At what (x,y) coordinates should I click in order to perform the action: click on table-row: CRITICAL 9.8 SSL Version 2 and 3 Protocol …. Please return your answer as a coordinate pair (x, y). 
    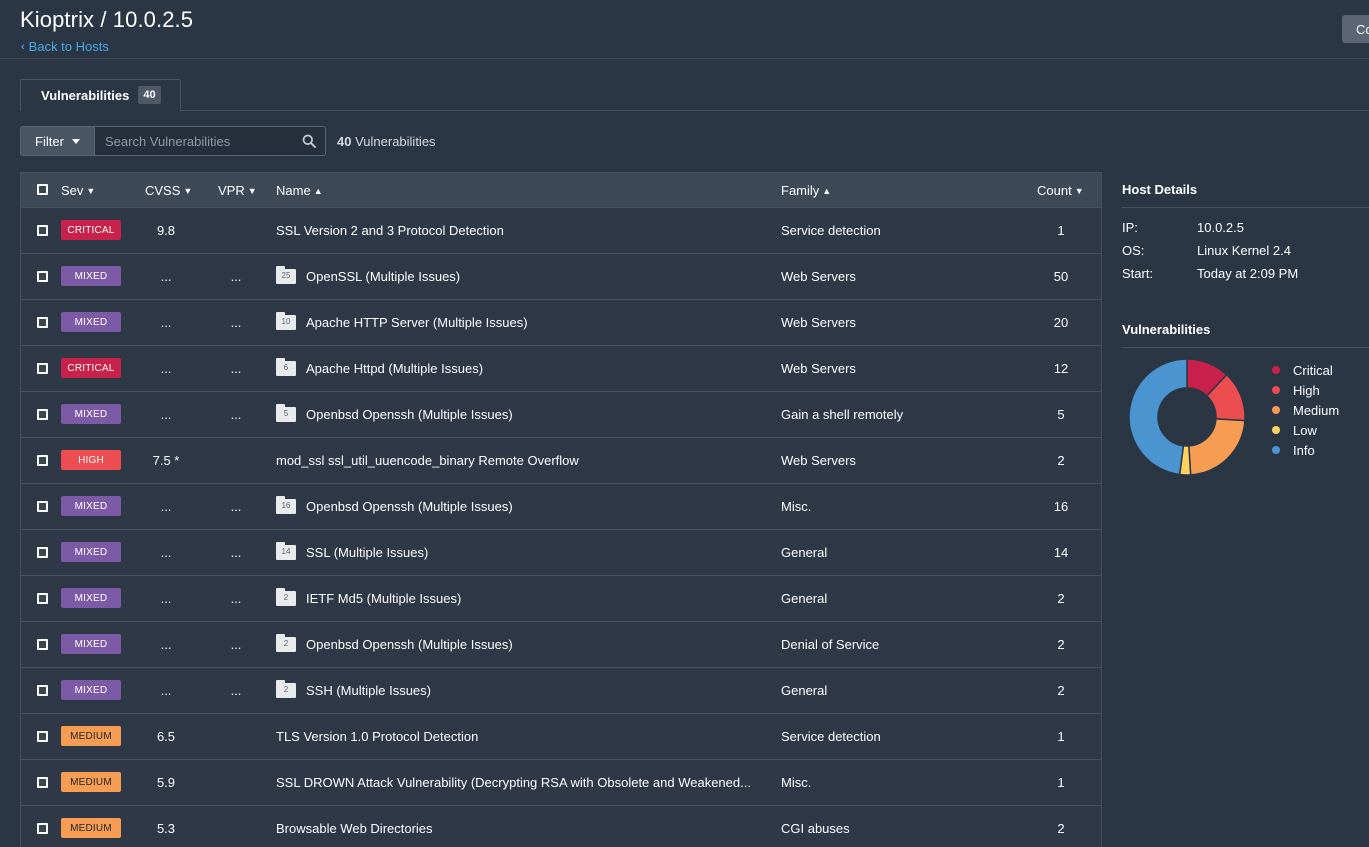
    Looking at the image, I should click on (561, 231).